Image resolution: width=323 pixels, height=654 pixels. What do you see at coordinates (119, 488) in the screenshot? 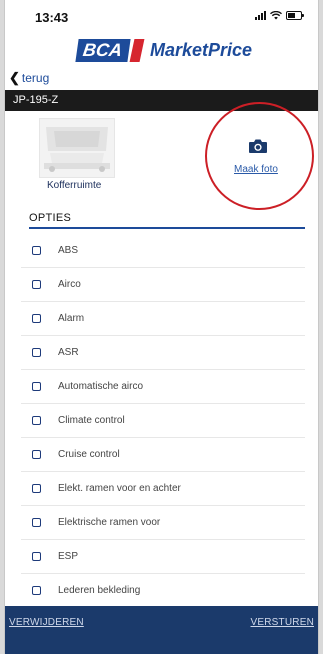
I see `option-label: Elekt. ramen voor en achter` at bounding box center [119, 488].